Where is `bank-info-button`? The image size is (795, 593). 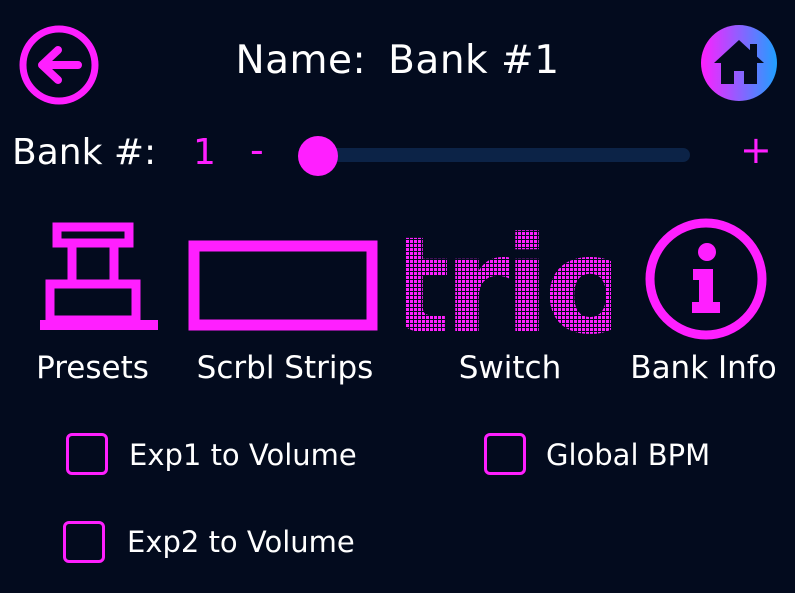 bank-info-button is located at coordinates (706, 281).